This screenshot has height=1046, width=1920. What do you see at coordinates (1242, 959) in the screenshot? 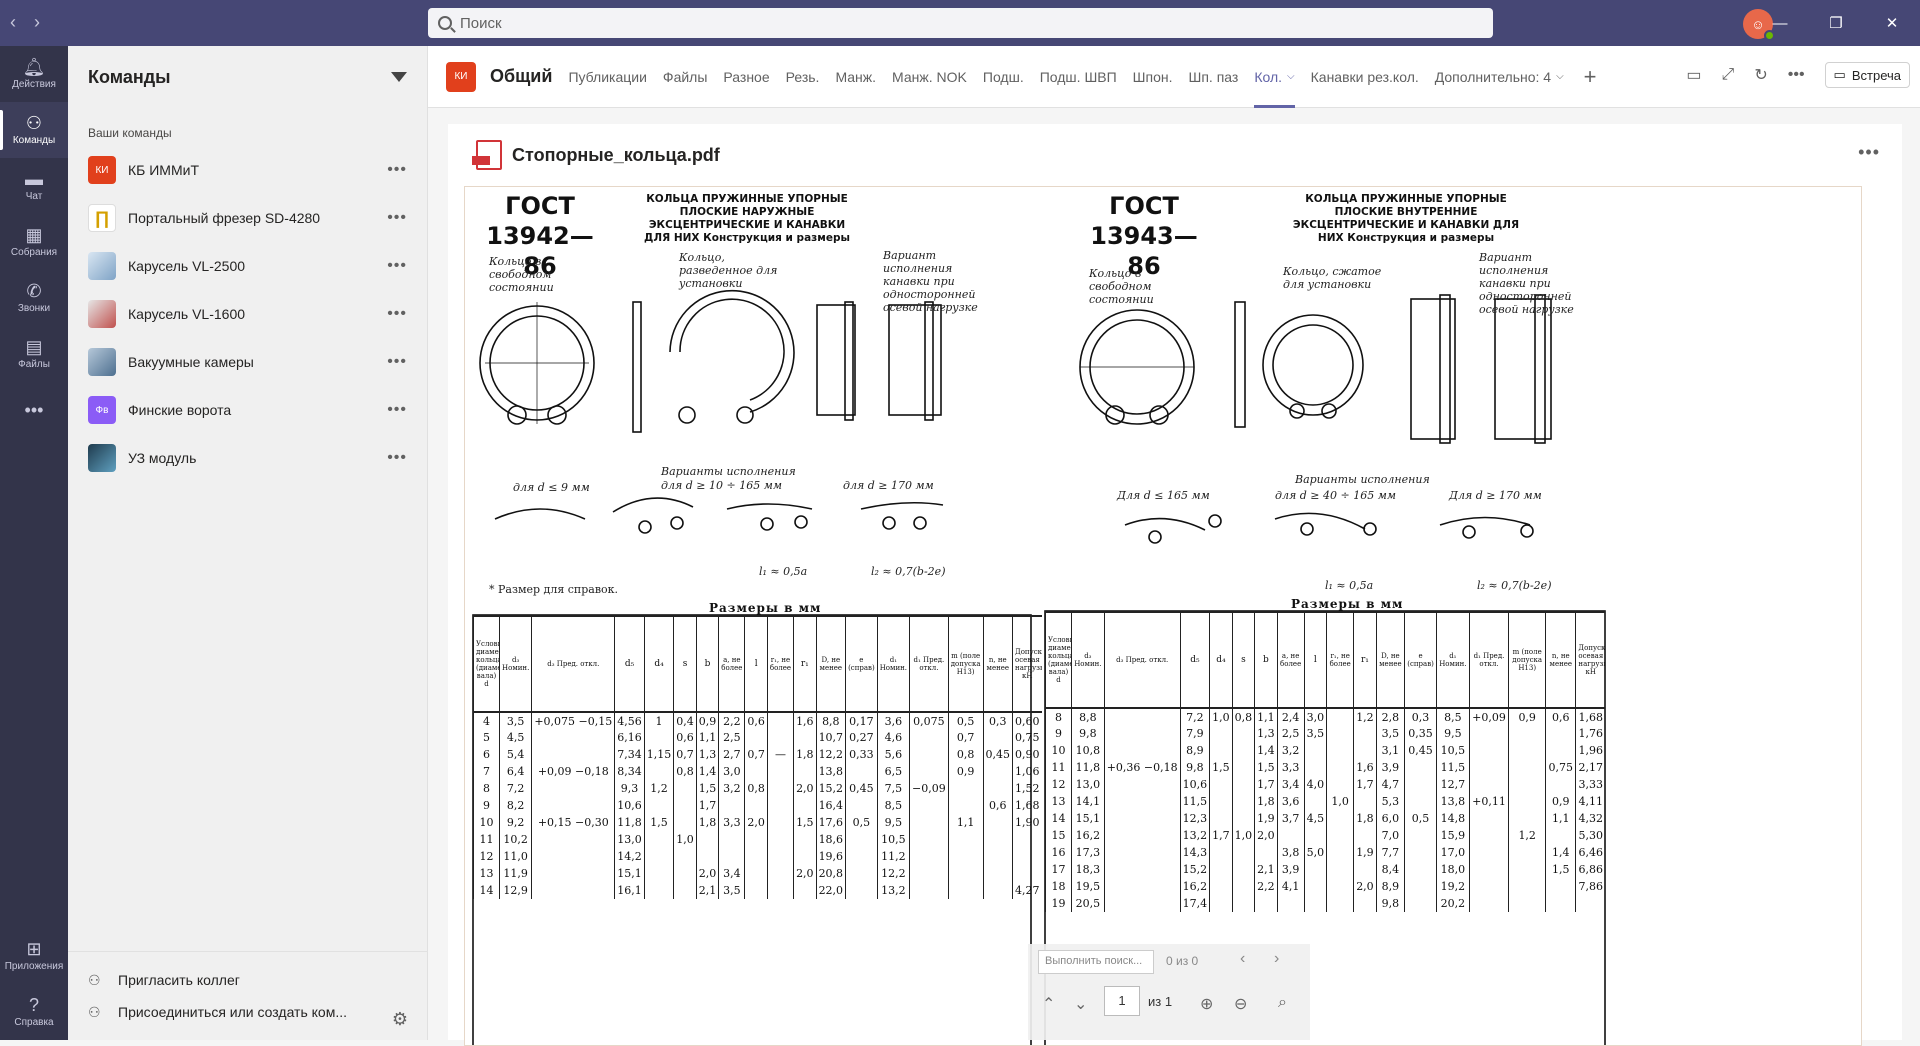
I see `prev-result-icon: ‹` at bounding box center [1242, 959].